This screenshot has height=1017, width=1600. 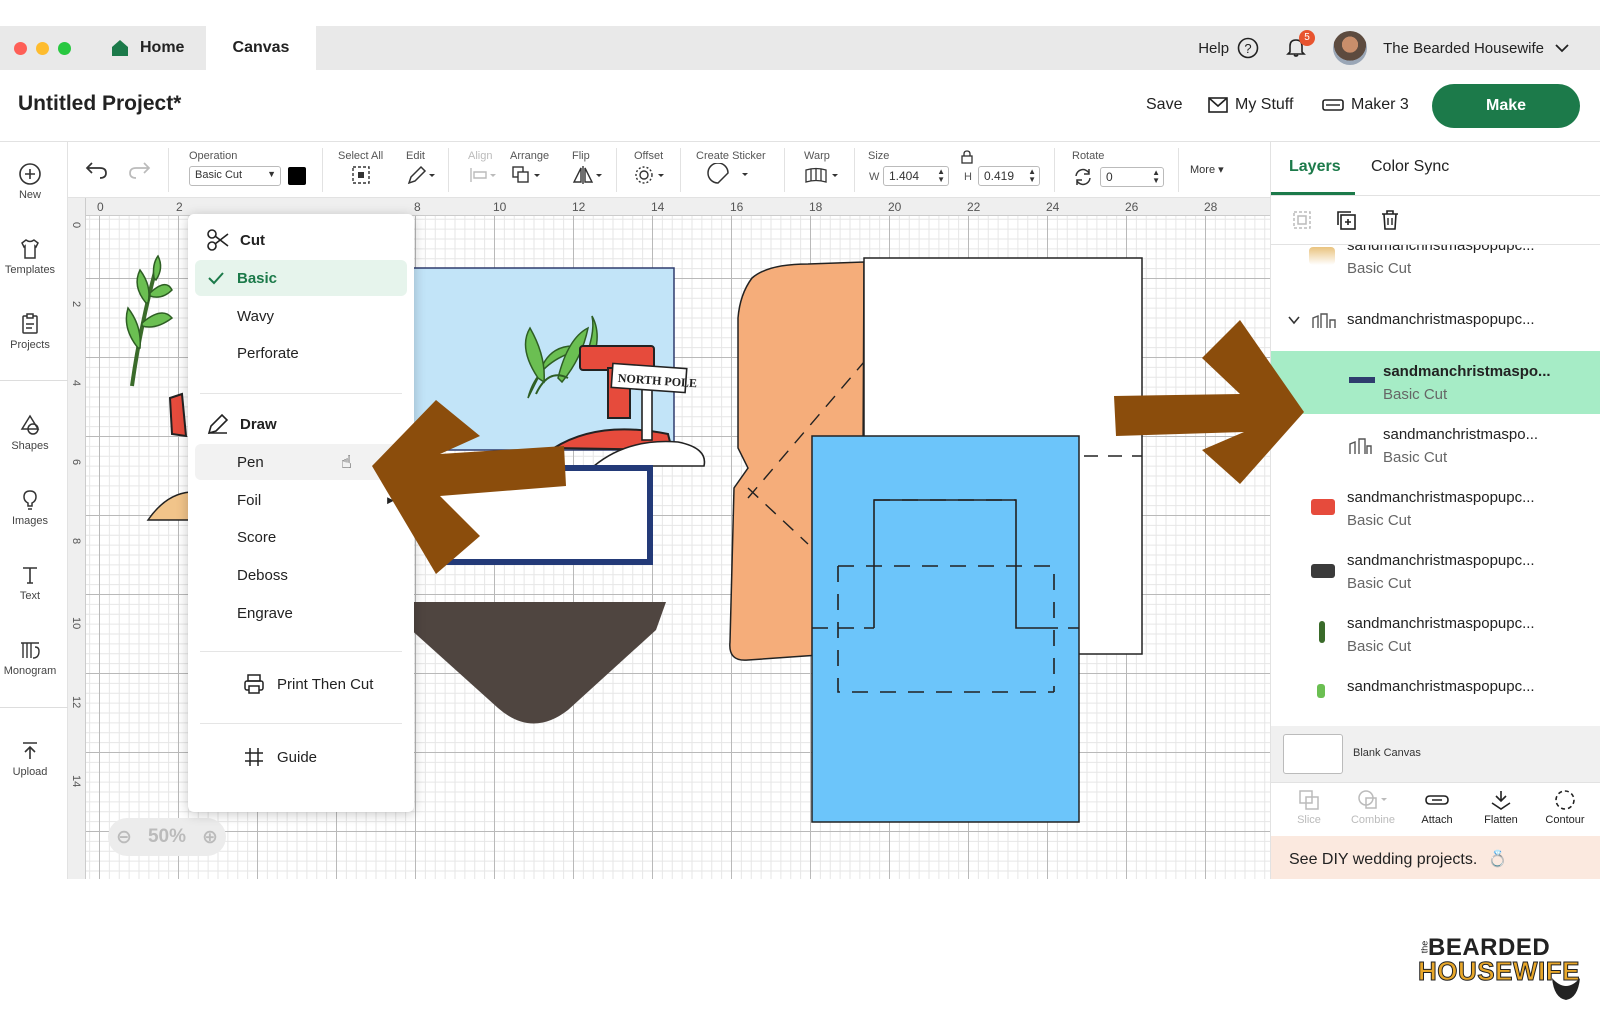 What do you see at coordinates (1207, 169) in the screenshot?
I see `more-button: More ▾` at bounding box center [1207, 169].